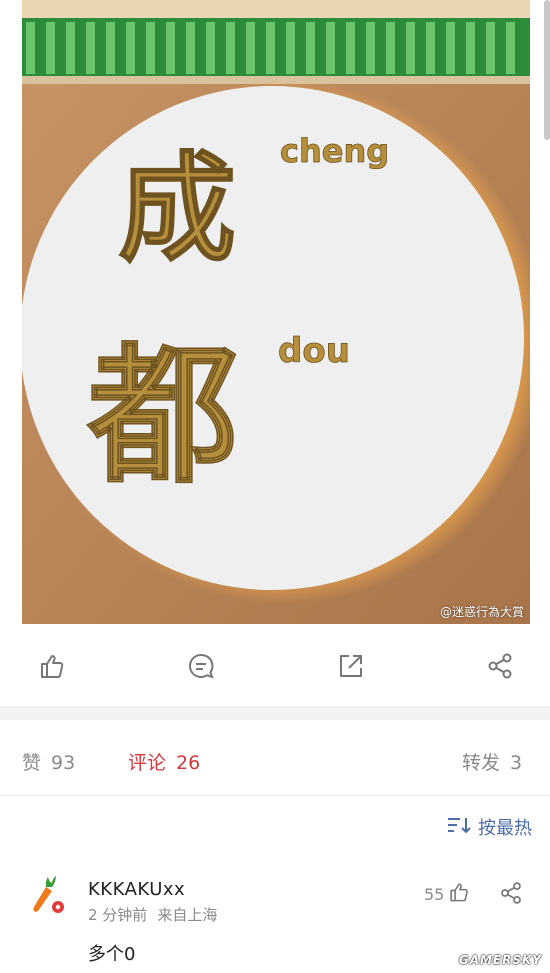 Image resolution: width=550 pixels, height=973 pixels. What do you see at coordinates (63, 763) in the screenshot?
I see `likes-count: 93` at bounding box center [63, 763].